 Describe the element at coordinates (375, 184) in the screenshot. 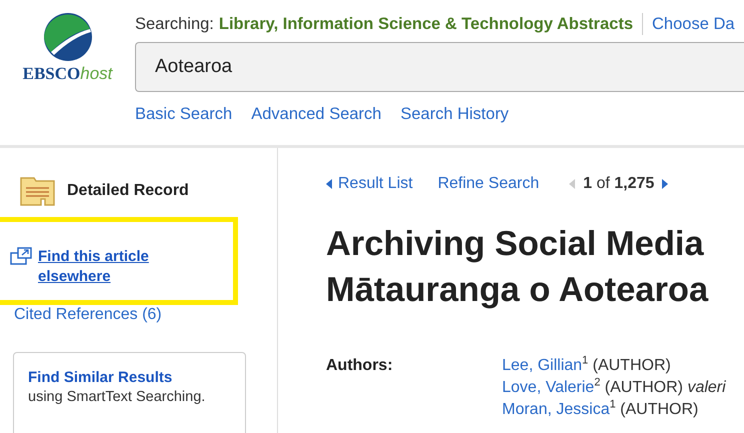

I see `result-list-link: Result List` at that location.